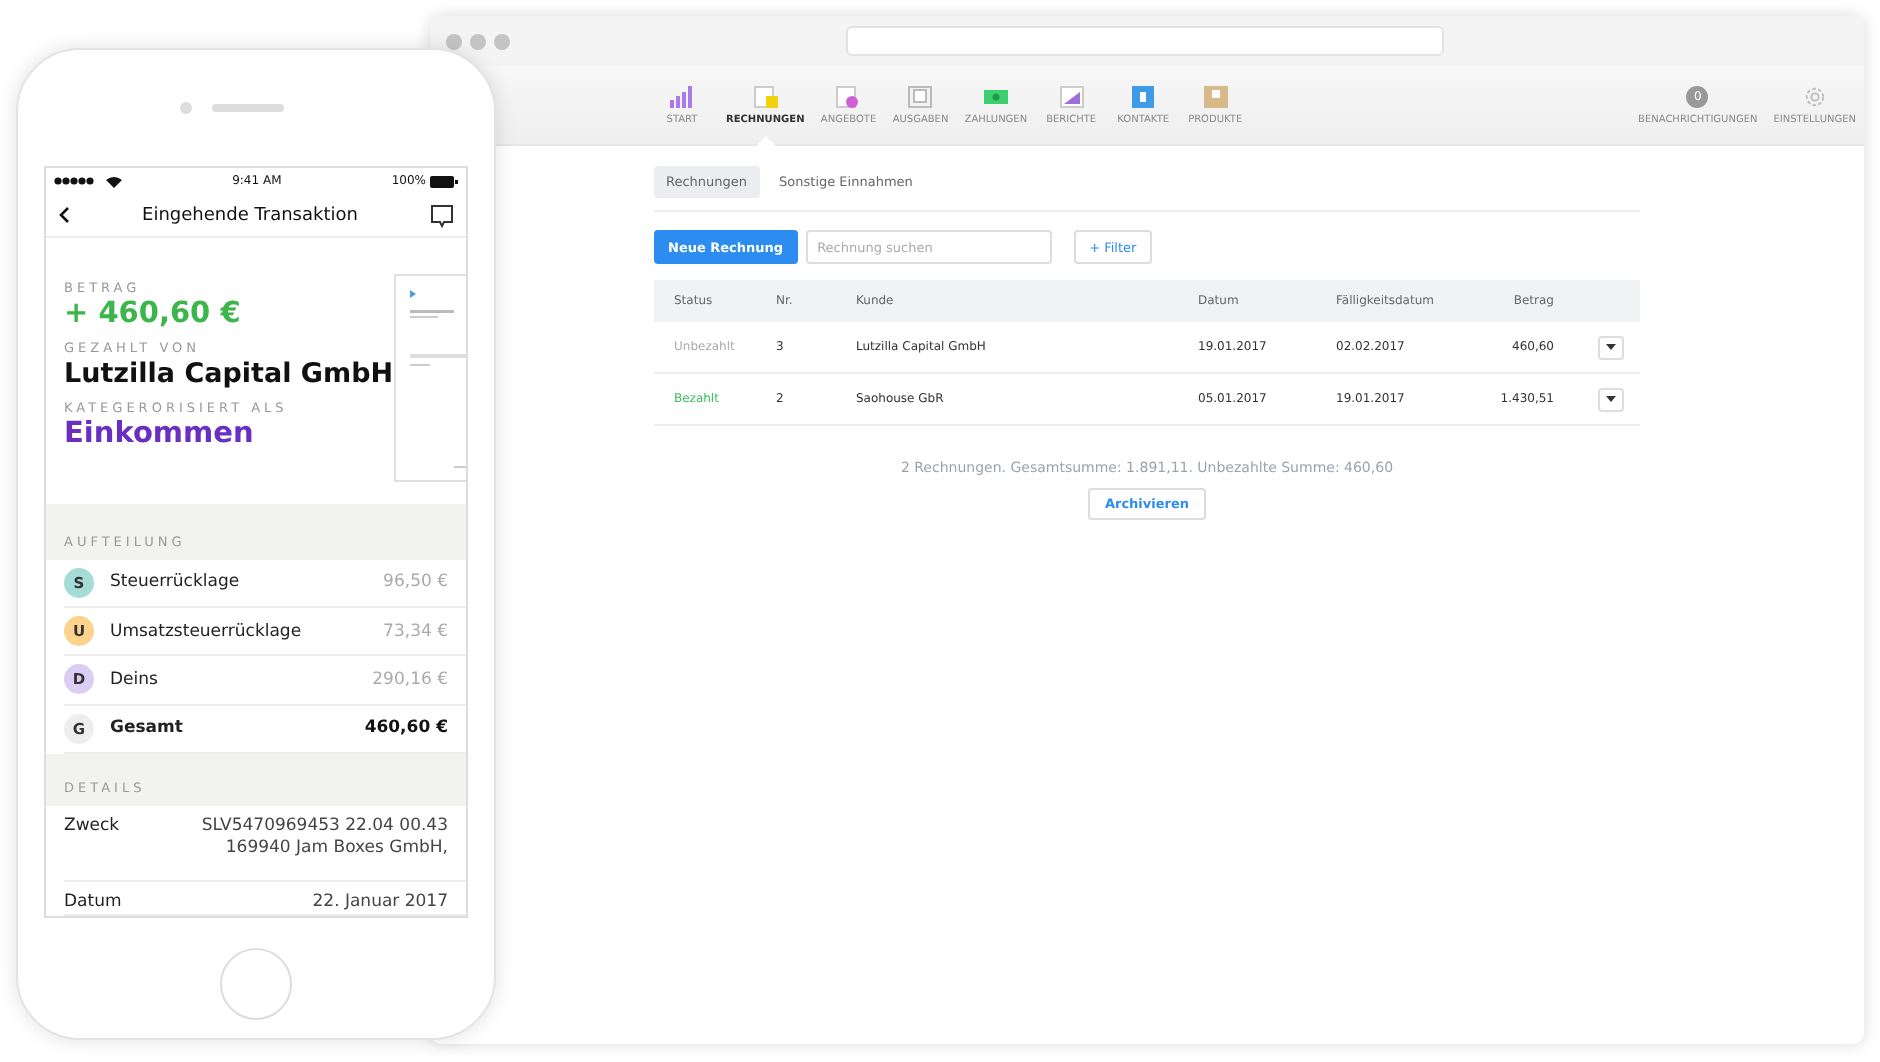 The width and height of the screenshot is (1880, 1062). Describe the element at coordinates (1814, 96) in the screenshot. I see `settings-icon` at that location.